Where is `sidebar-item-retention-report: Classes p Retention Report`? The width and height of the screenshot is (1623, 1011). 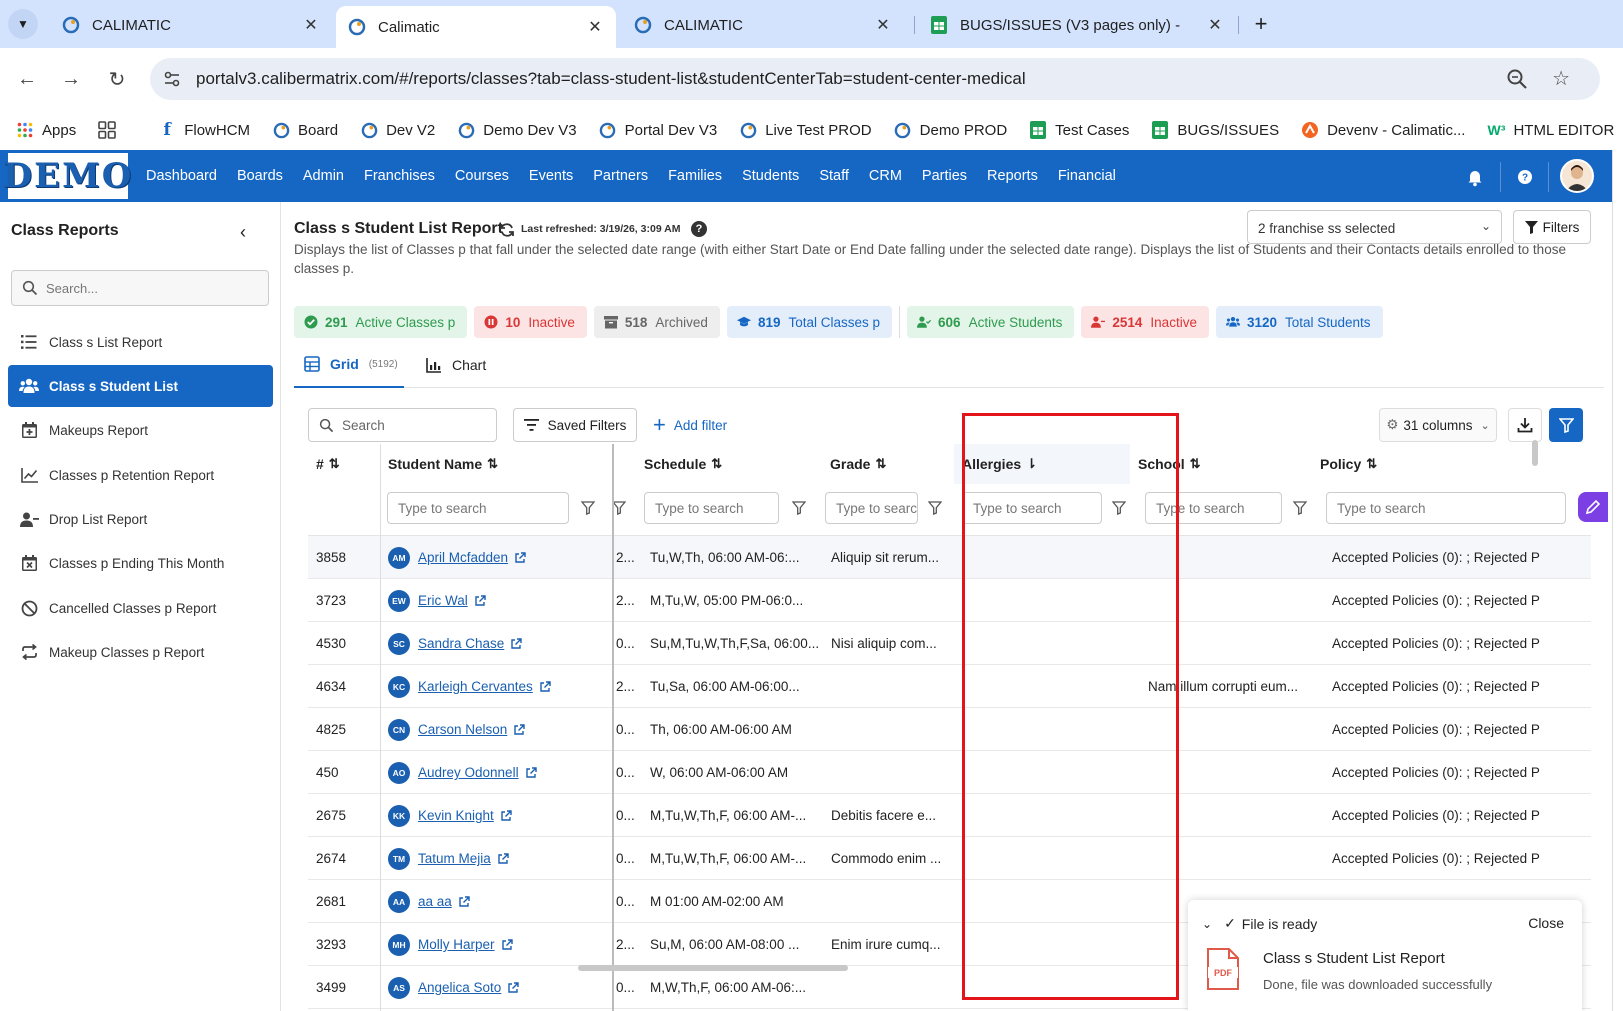 sidebar-item-retention-report: Classes p Retention Report is located at coordinates (140, 475).